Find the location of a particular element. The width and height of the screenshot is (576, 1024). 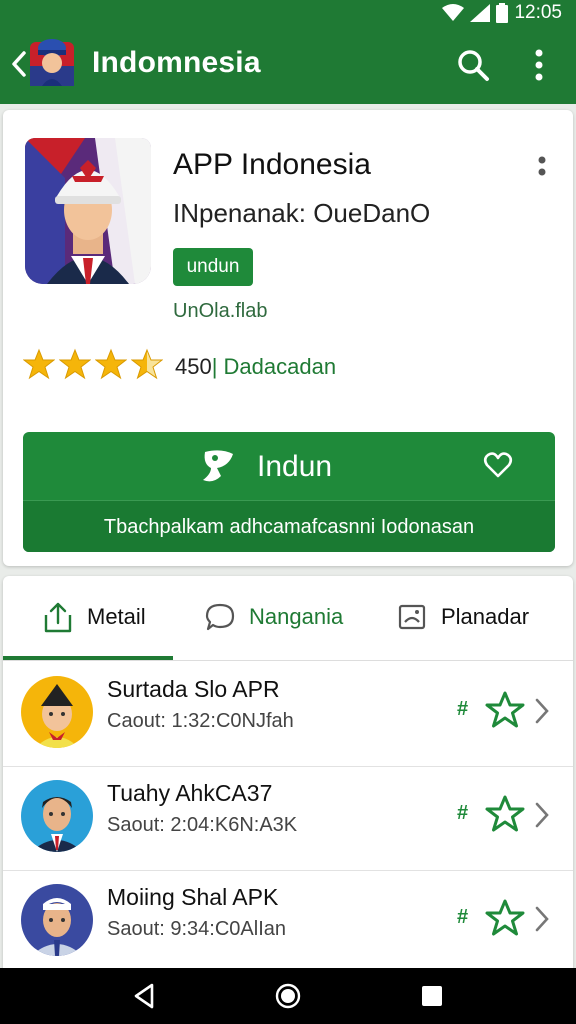

more-vert-icon is located at coordinates (539, 65).